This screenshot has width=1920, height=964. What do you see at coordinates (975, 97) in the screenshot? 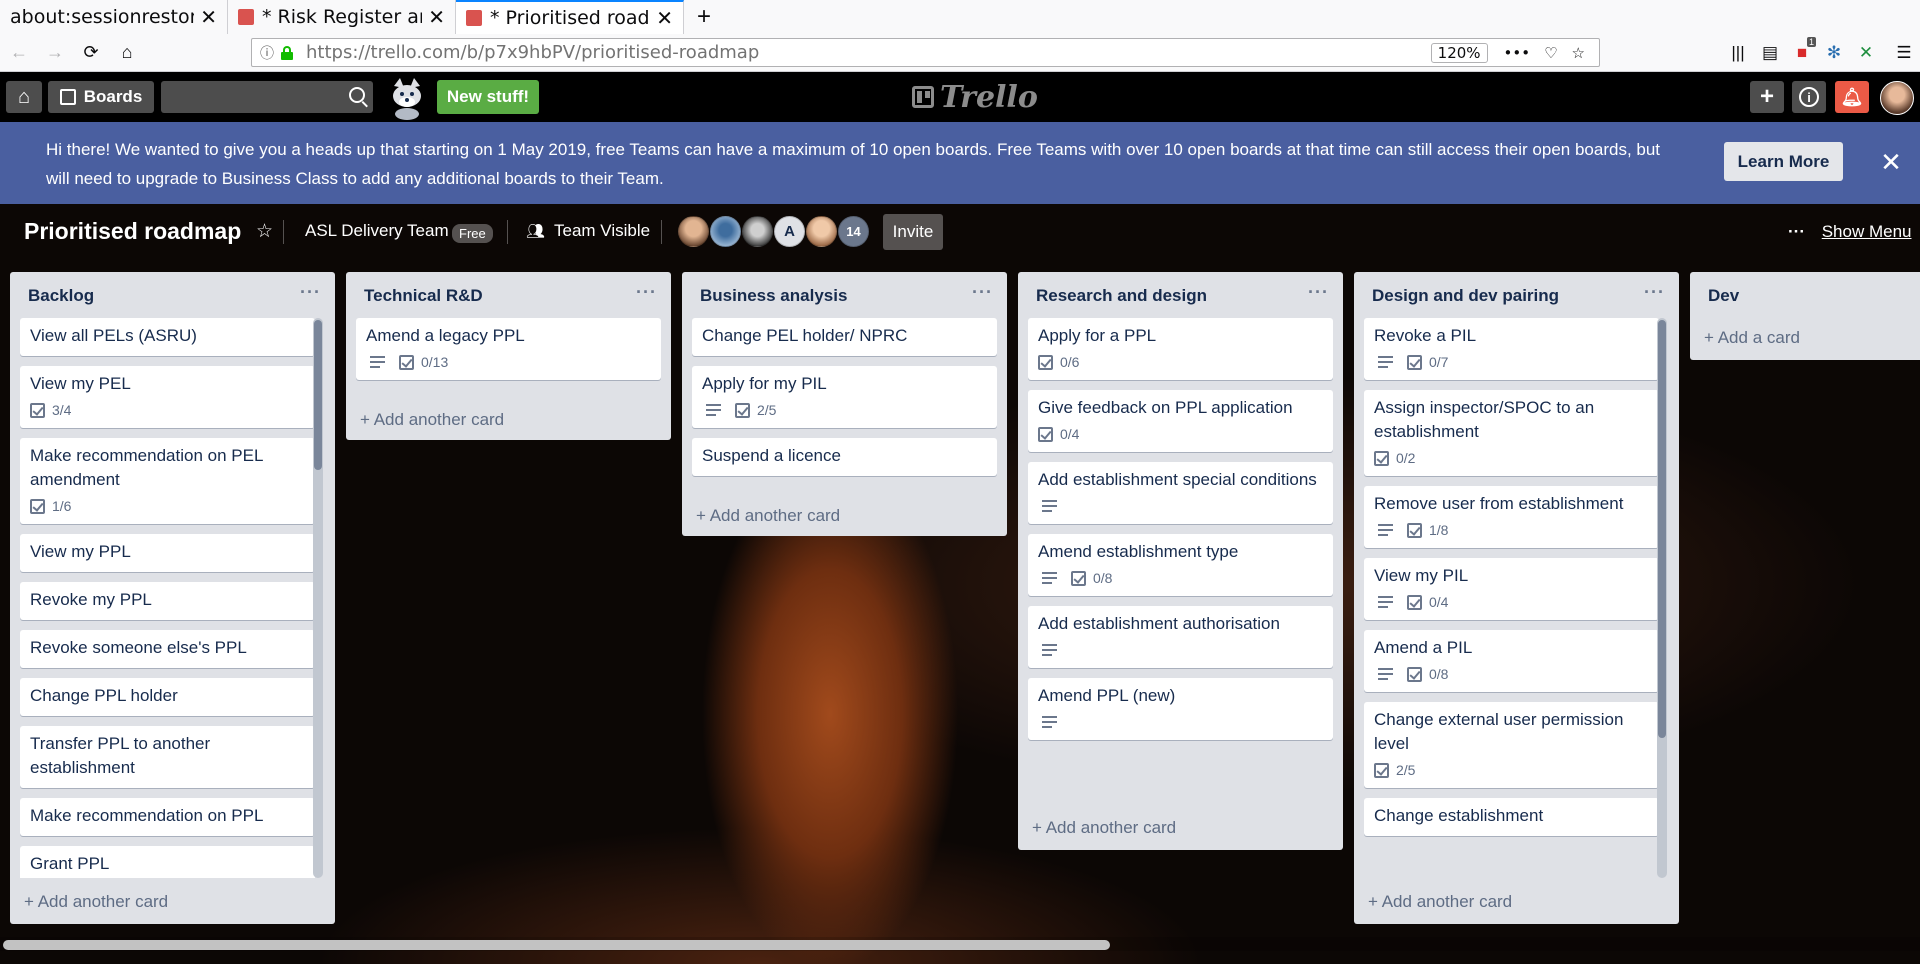
I see `trello-logo: Trello` at bounding box center [975, 97].